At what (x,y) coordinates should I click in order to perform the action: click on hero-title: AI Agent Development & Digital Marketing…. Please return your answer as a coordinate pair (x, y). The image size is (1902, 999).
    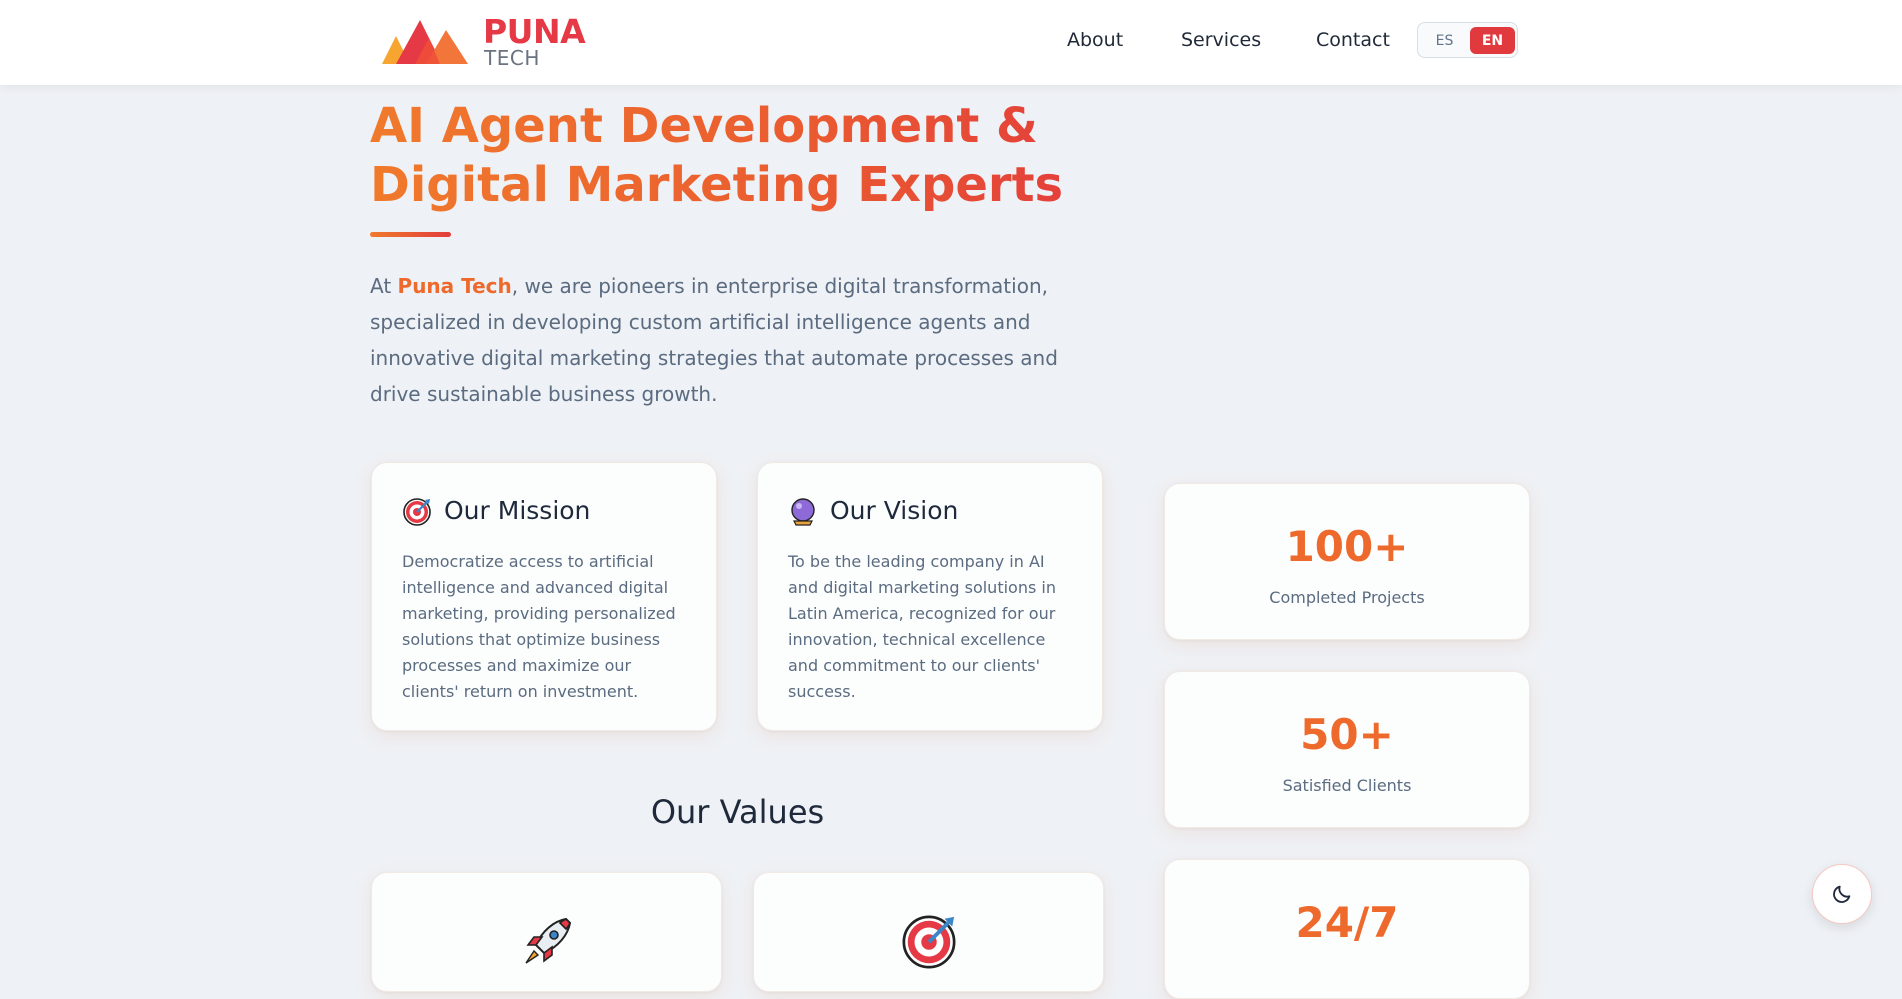
    Looking at the image, I should click on (740, 156).